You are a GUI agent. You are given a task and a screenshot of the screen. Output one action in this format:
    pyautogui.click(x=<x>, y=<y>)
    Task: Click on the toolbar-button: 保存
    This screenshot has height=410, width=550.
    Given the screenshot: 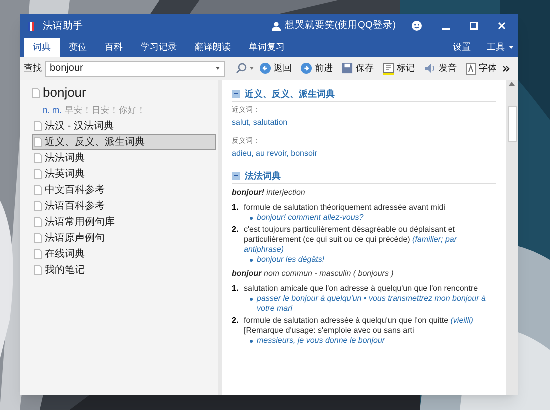 What is the action you would take?
    pyautogui.click(x=358, y=69)
    